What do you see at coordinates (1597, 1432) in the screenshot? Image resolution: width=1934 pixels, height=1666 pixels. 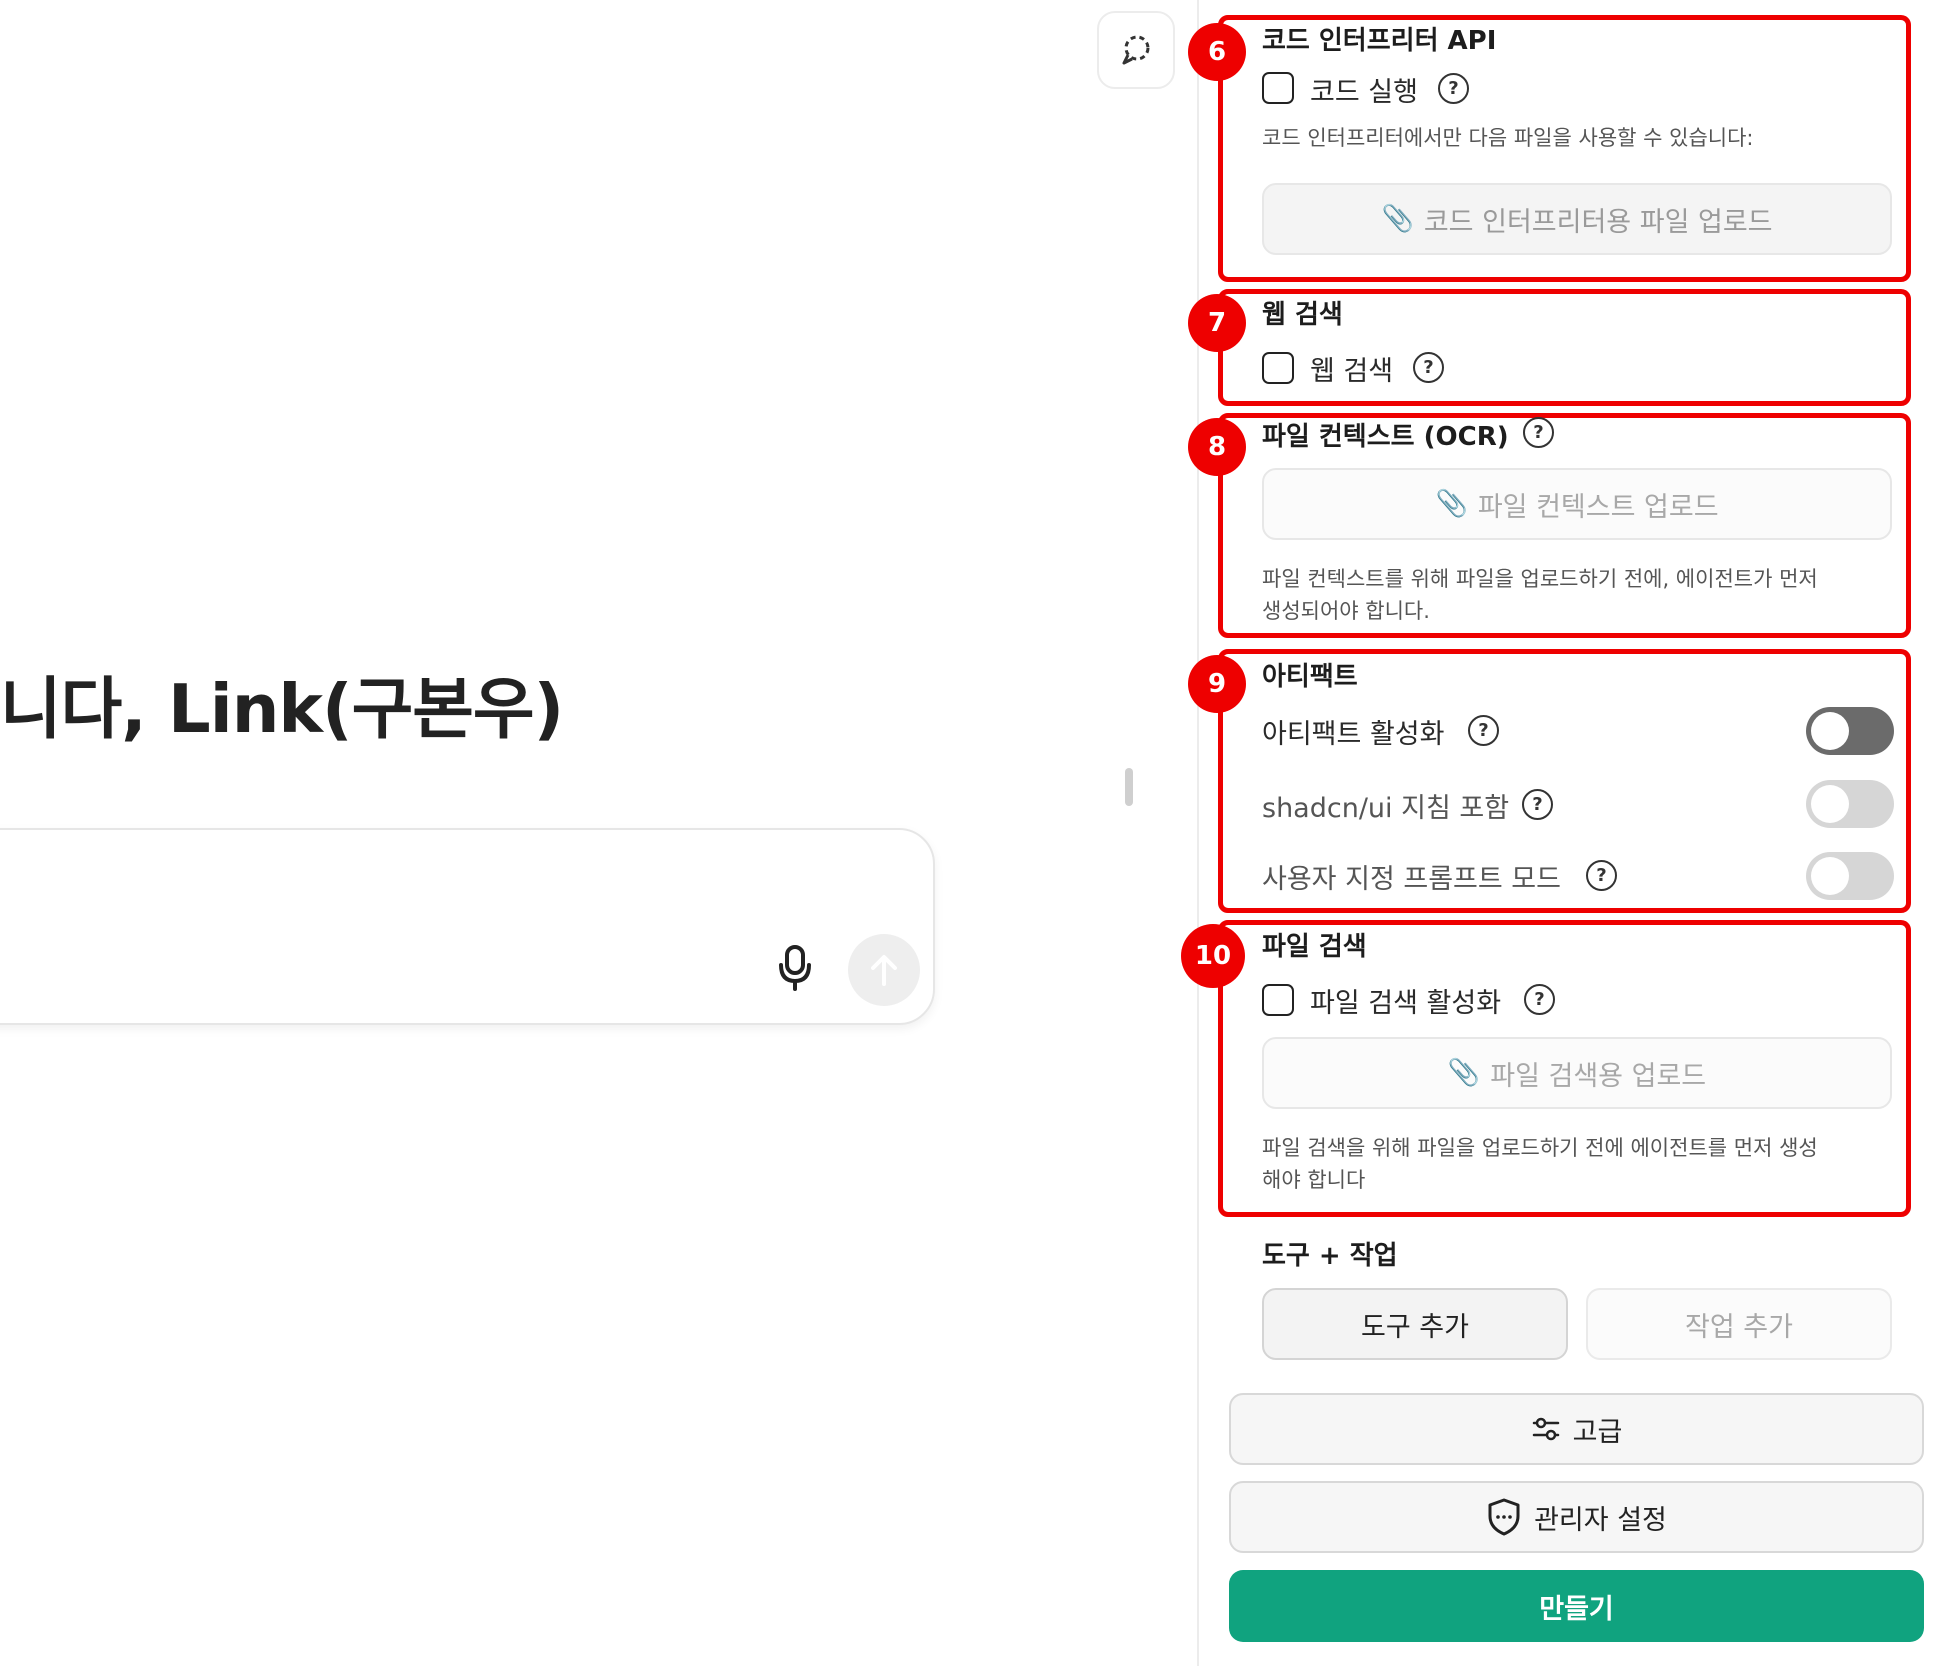 I see `advanced-label: 고급` at bounding box center [1597, 1432].